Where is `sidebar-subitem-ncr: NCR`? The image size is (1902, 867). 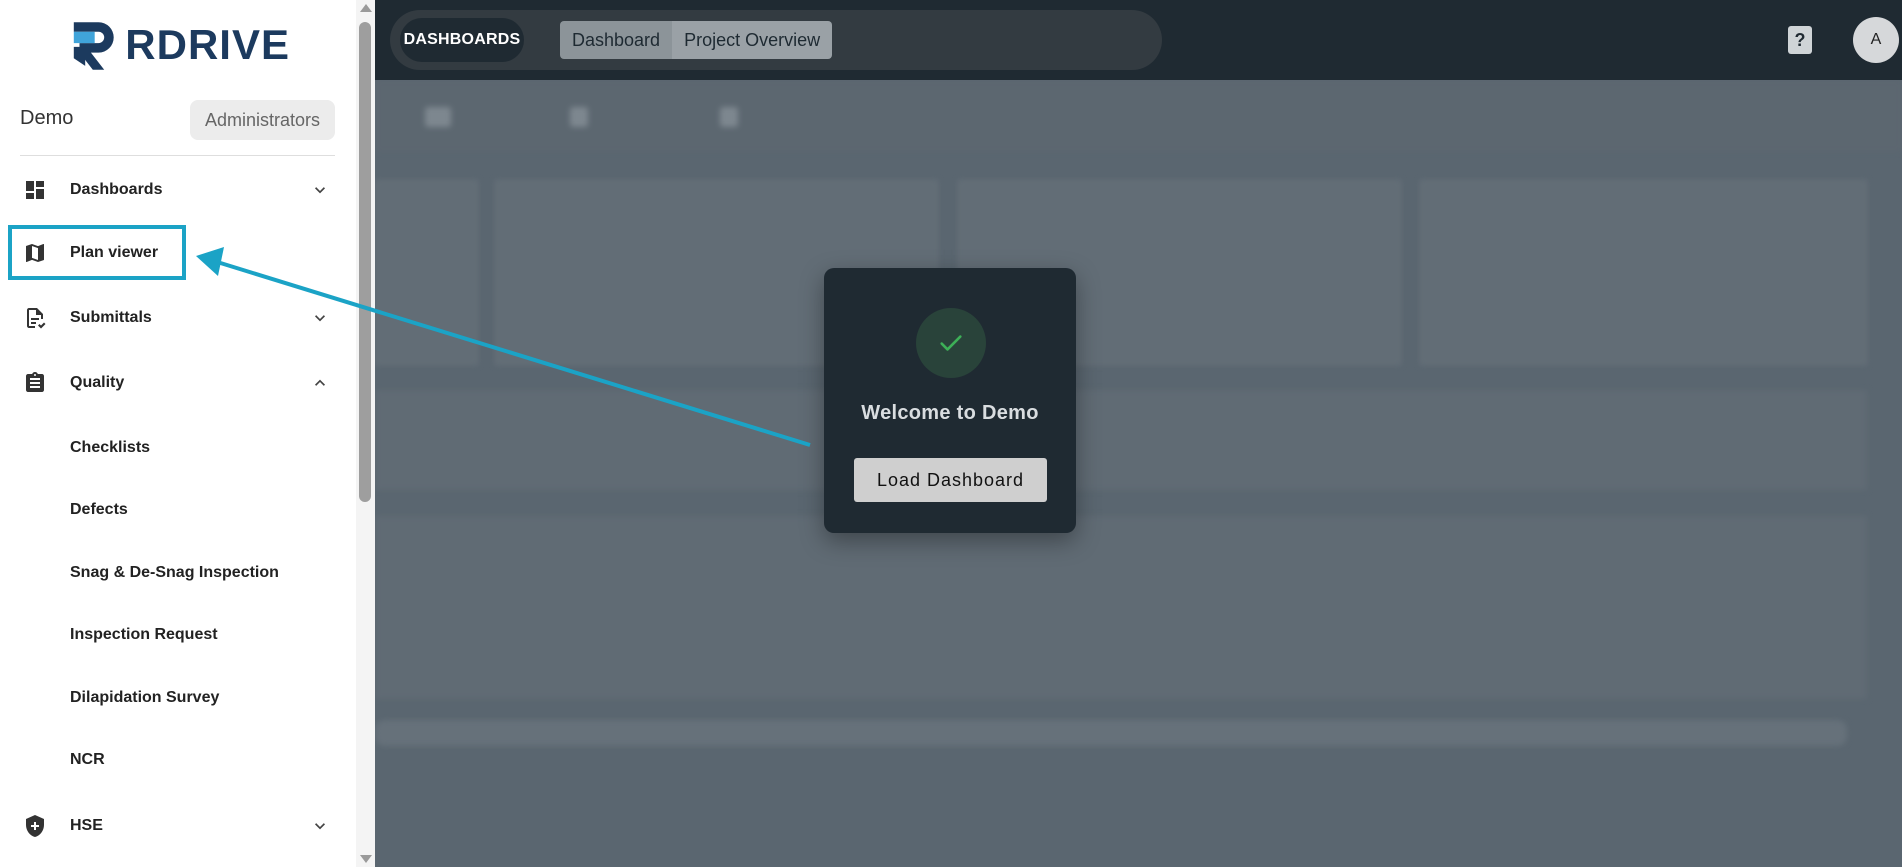 sidebar-subitem-ncr: NCR is located at coordinates (87, 760).